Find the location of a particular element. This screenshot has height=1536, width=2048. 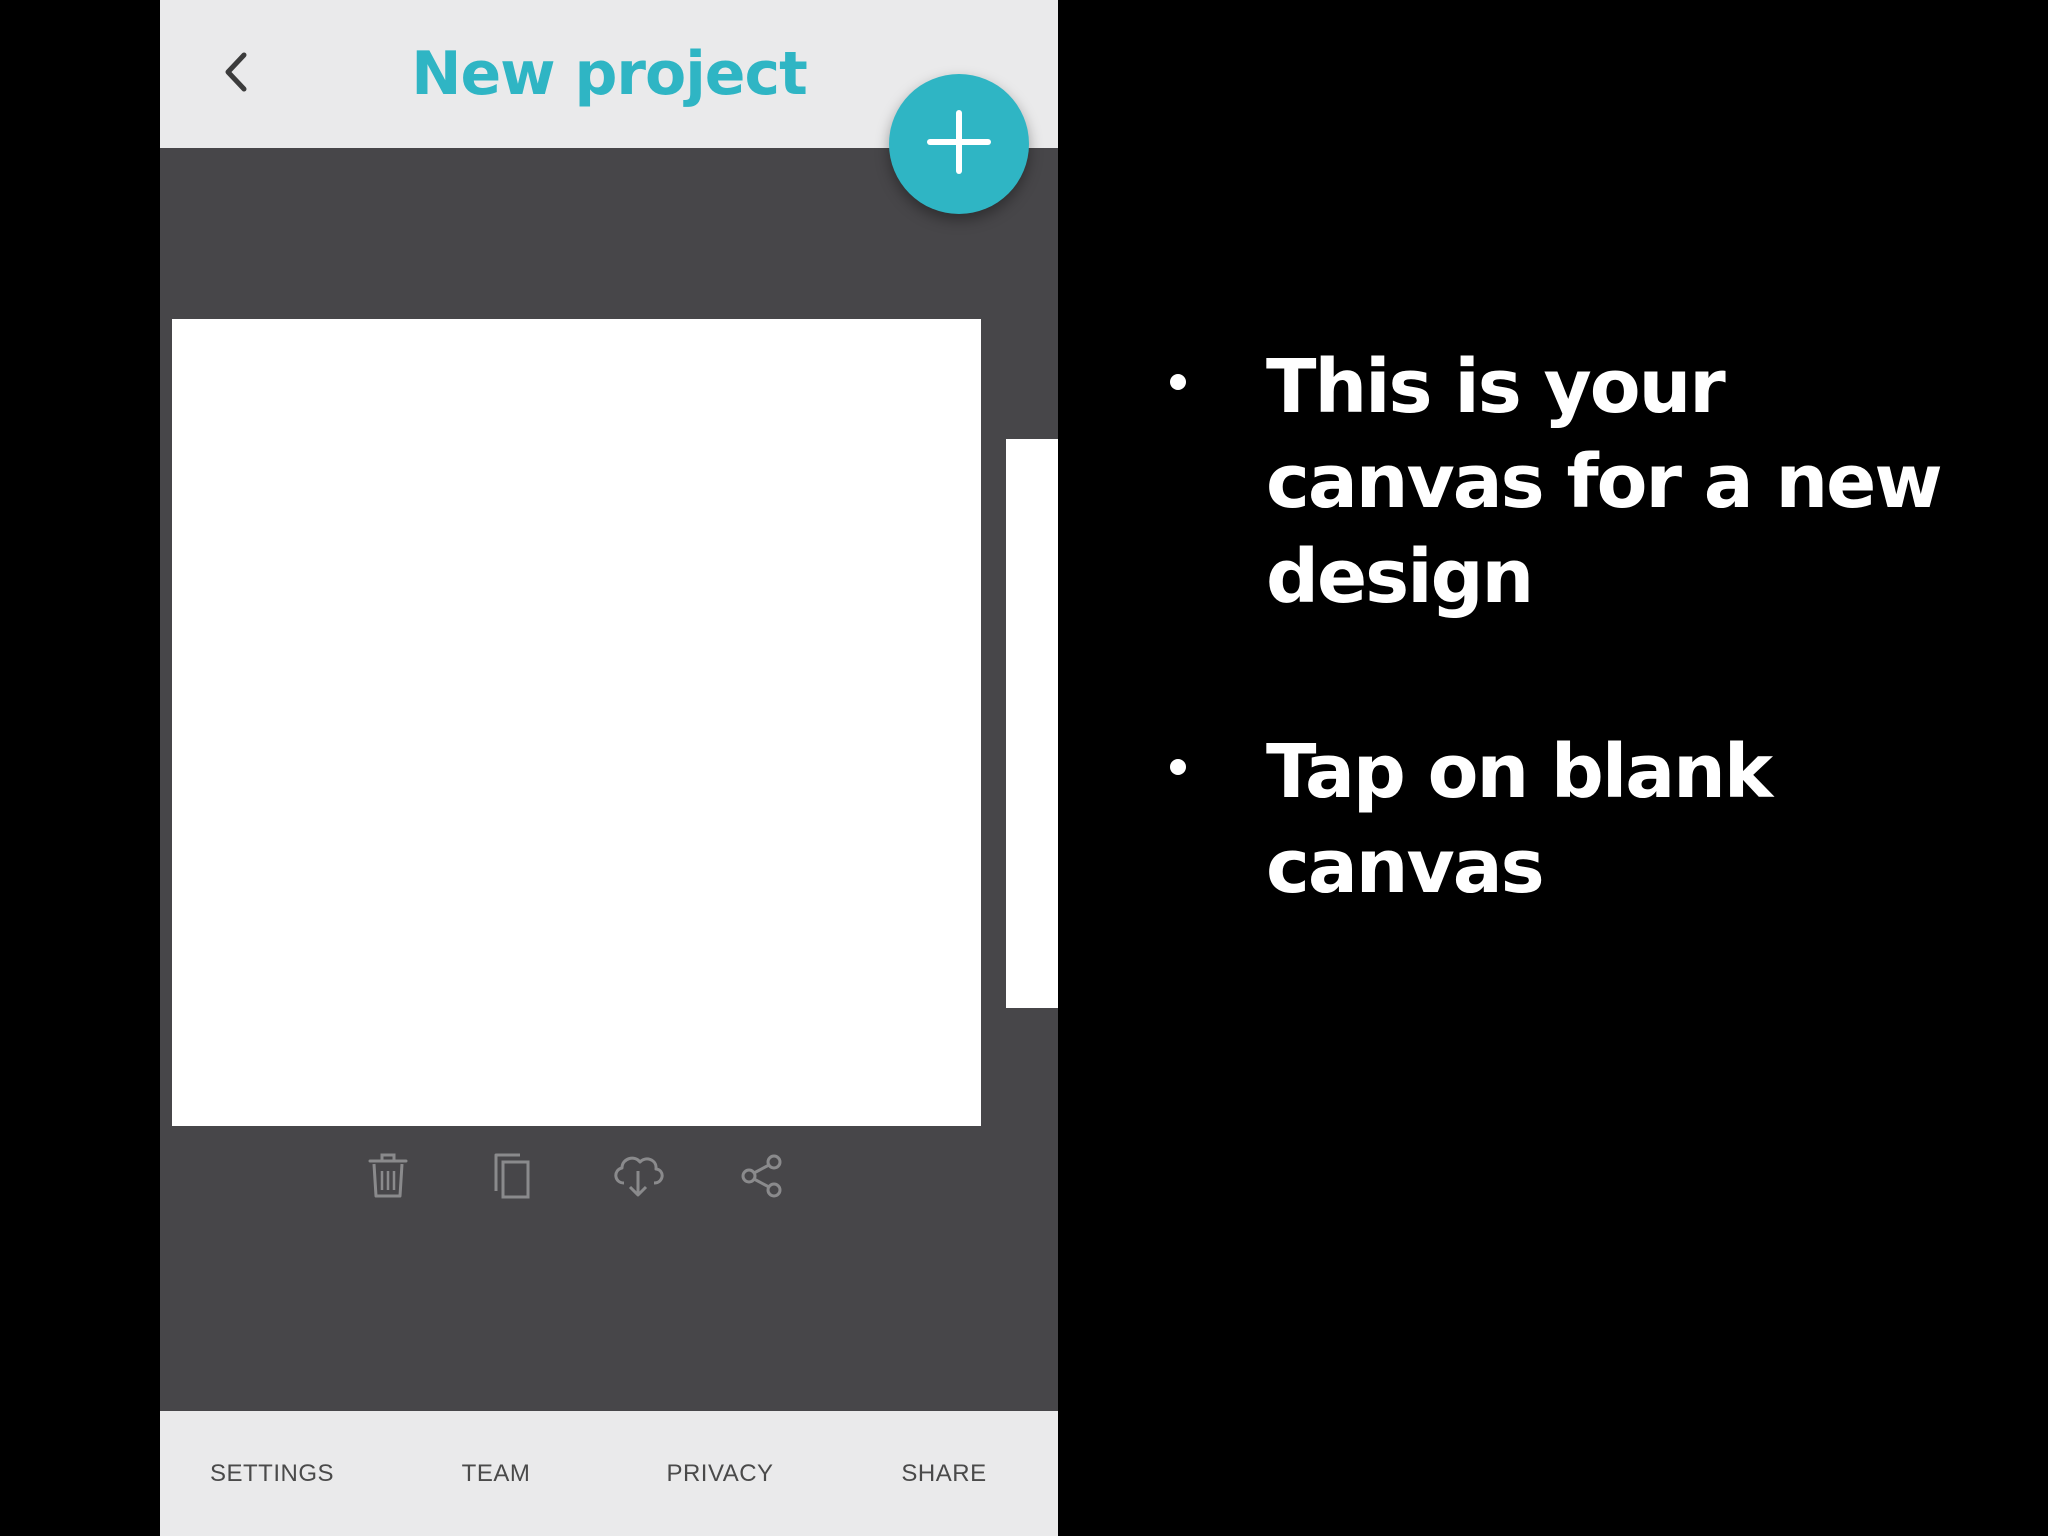

back-button is located at coordinates (235, 74).